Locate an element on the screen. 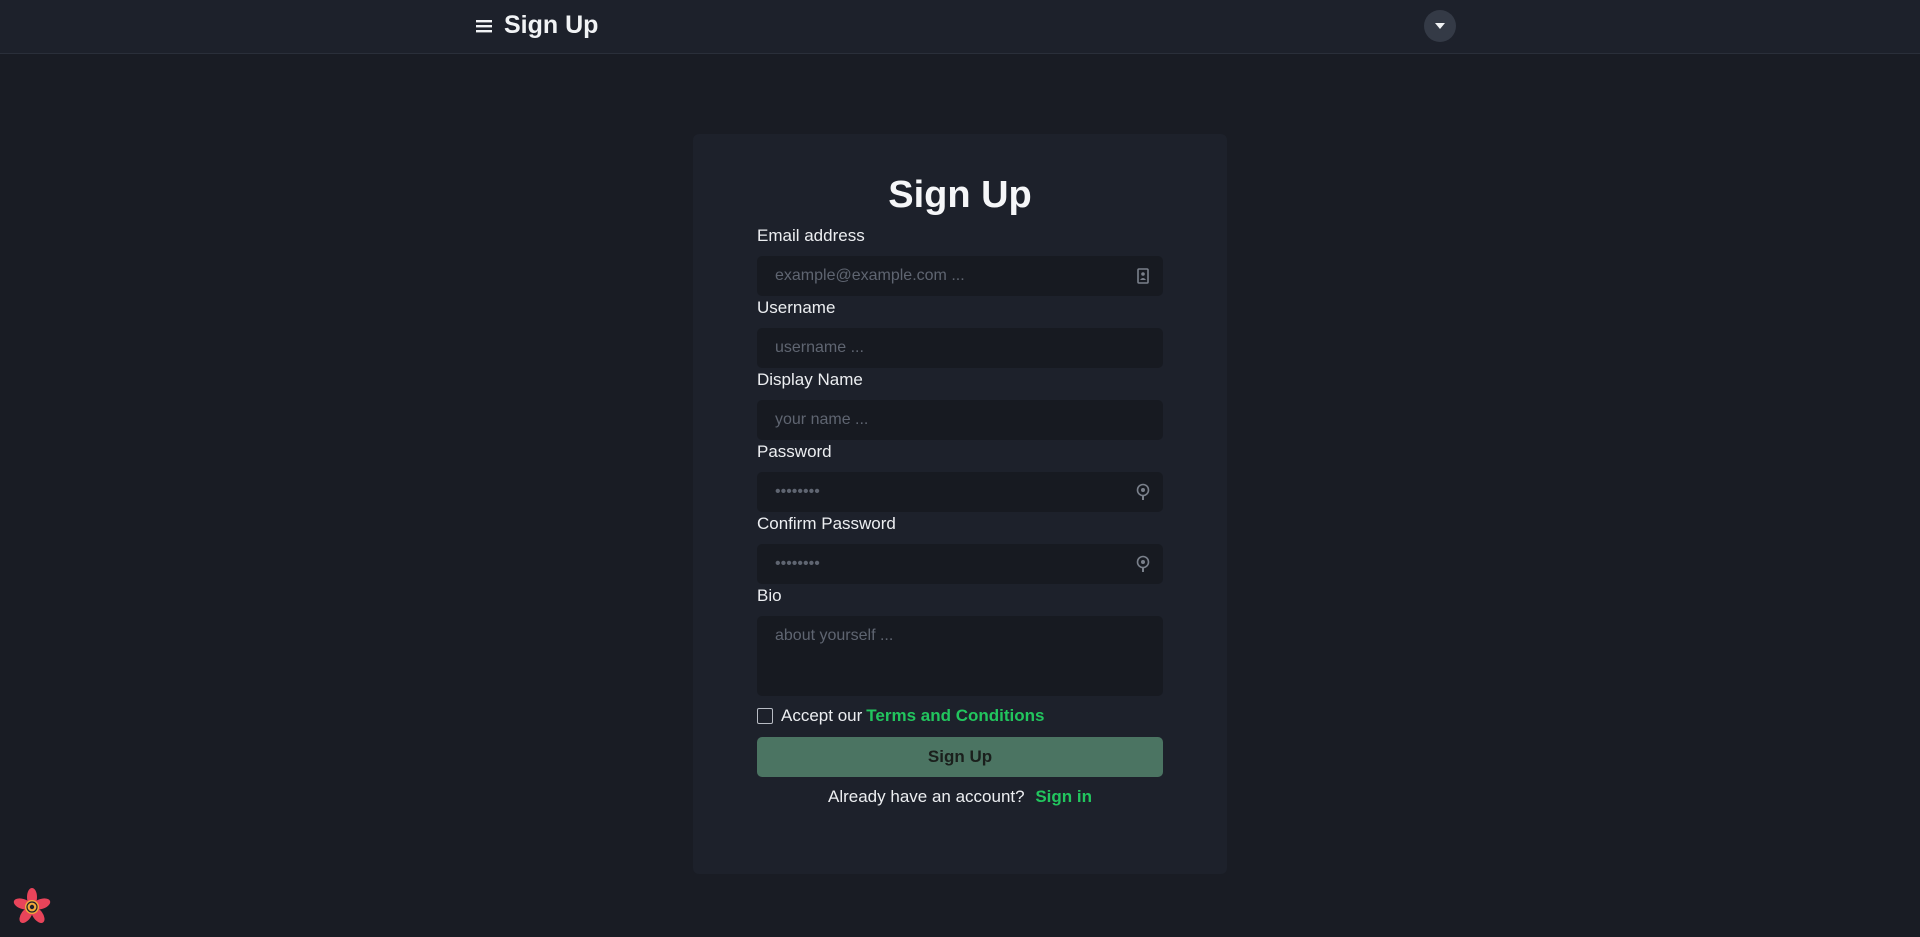 This screenshot has height=937, width=1920. confirm-password-field-wrapper is located at coordinates (960, 564).